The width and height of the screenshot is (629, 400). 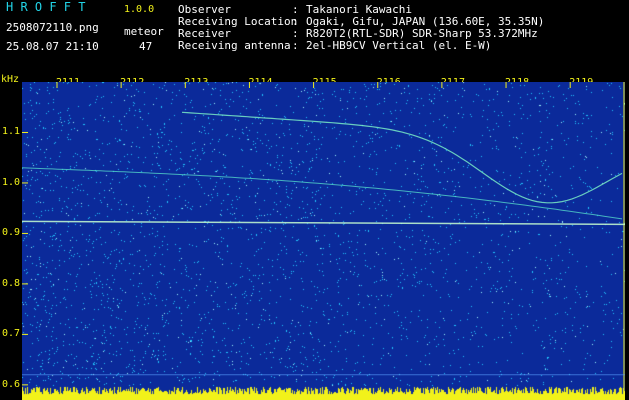 I want to click on filename-label: 2508072110.png, so click(x=52, y=27).